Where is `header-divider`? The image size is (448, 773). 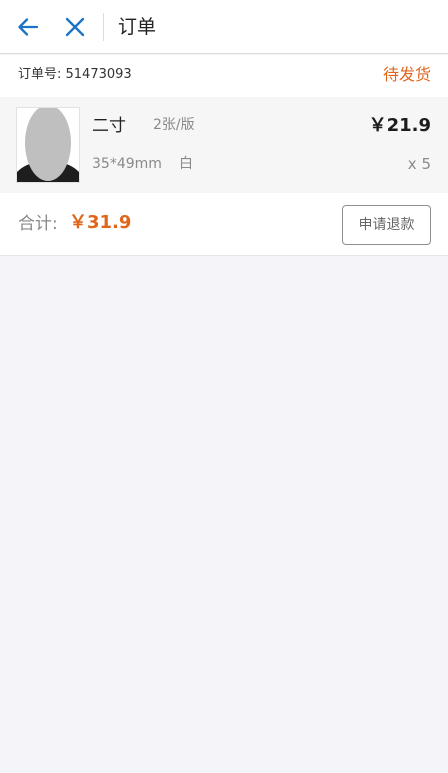 header-divider is located at coordinates (103, 27).